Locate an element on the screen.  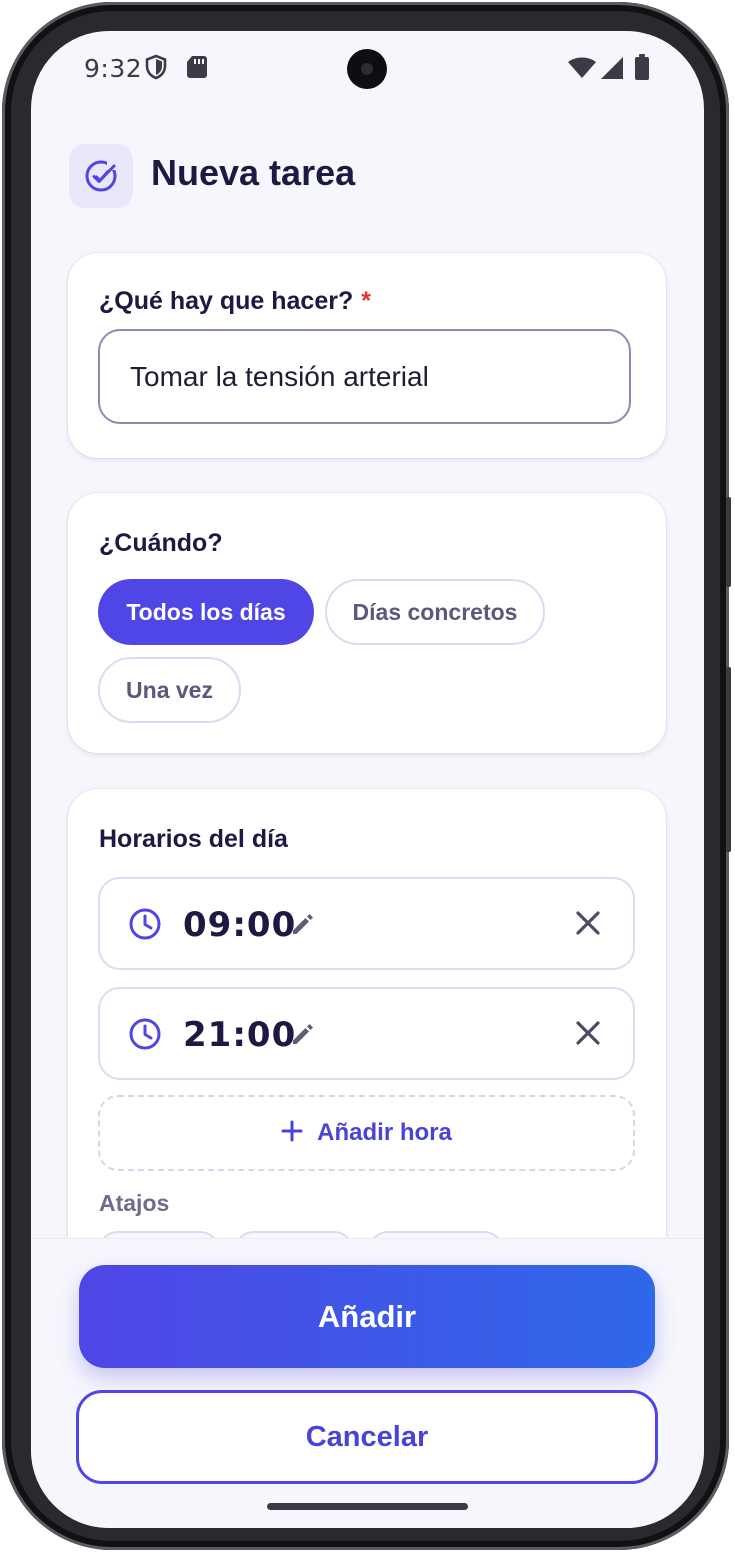
page-title: Nueva tarea is located at coordinates (253, 172).